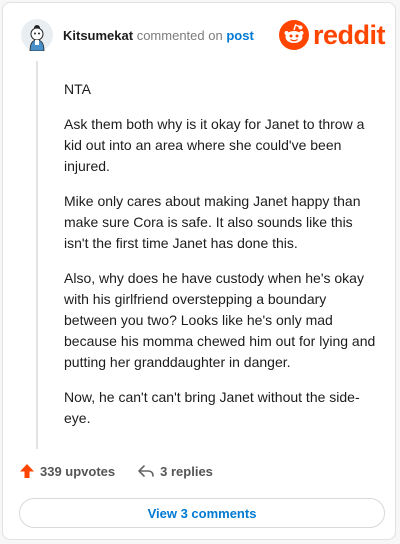  I want to click on comment-header: Kitsumekat commented on post, so click(158, 36).